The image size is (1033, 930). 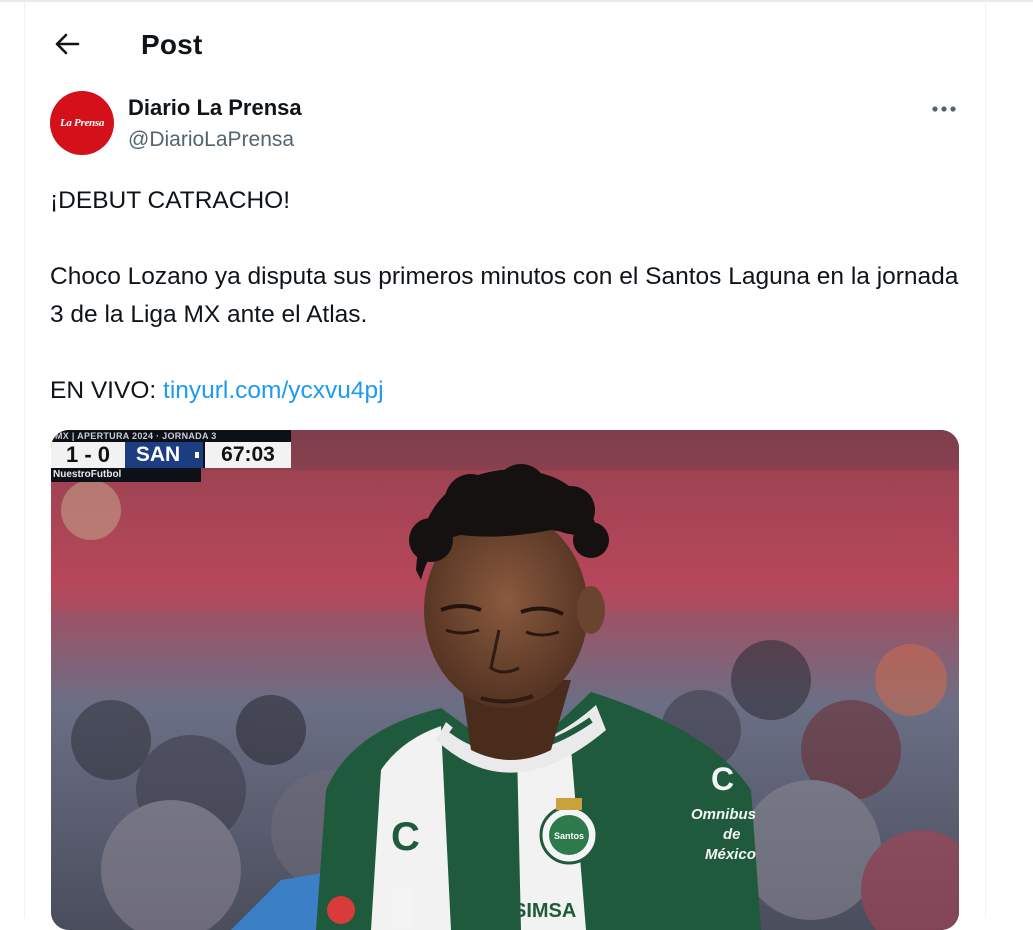 I want to click on page-title: Post, so click(x=172, y=44).